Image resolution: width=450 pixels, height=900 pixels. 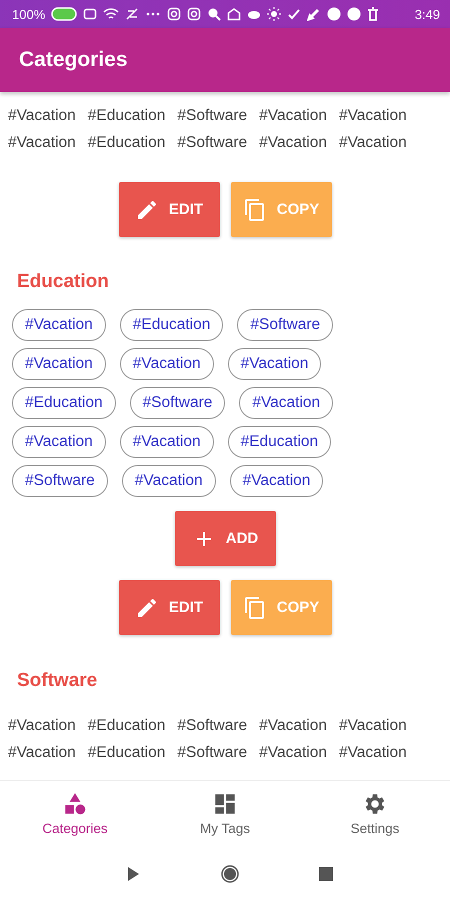 What do you see at coordinates (73, 60) in the screenshot?
I see `screen-title: Categories` at bounding box center [73, 60].